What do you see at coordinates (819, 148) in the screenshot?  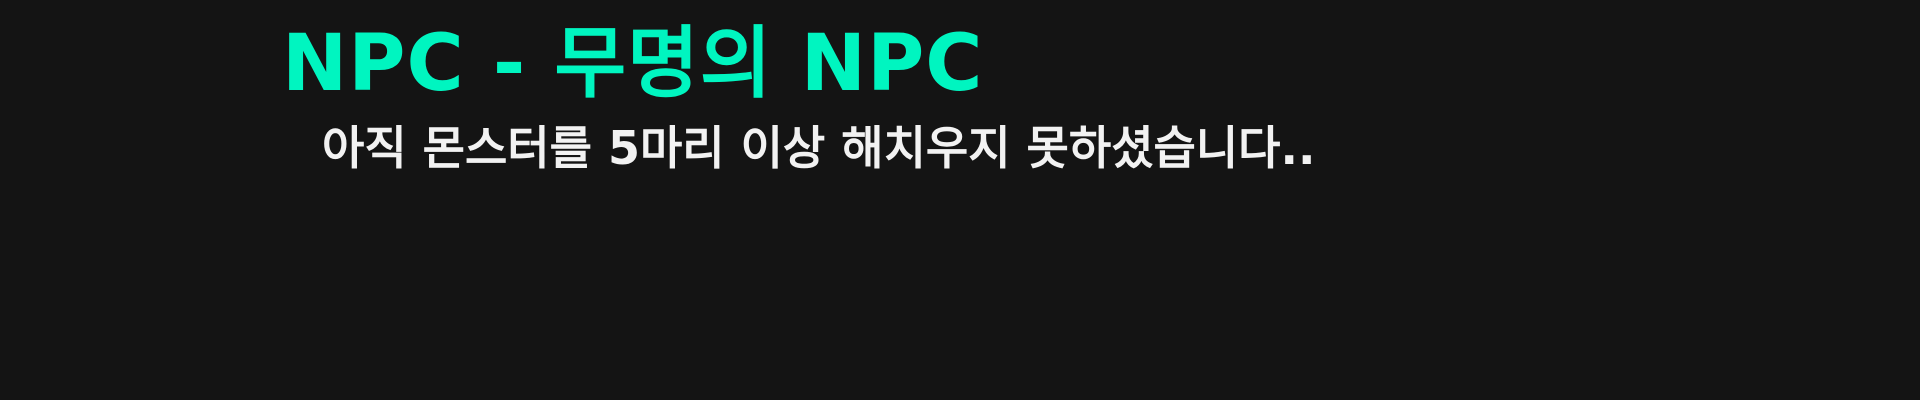 I see `npc-dialog-message: 아직 몬스터를 5마리 이상 해치우지 못하셨습니다..` at bounding box center [819, 148].